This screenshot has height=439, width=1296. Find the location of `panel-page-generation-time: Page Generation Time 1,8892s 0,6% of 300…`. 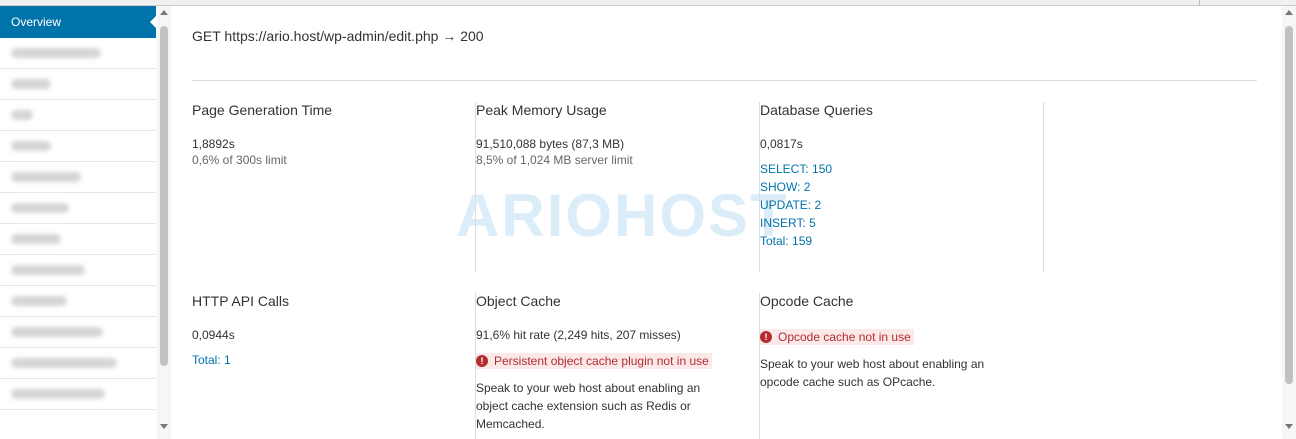

panel-page-generation-time: Page Generation Time 1,8892s 0,6% of 300… is located at coordinates (334, 187).